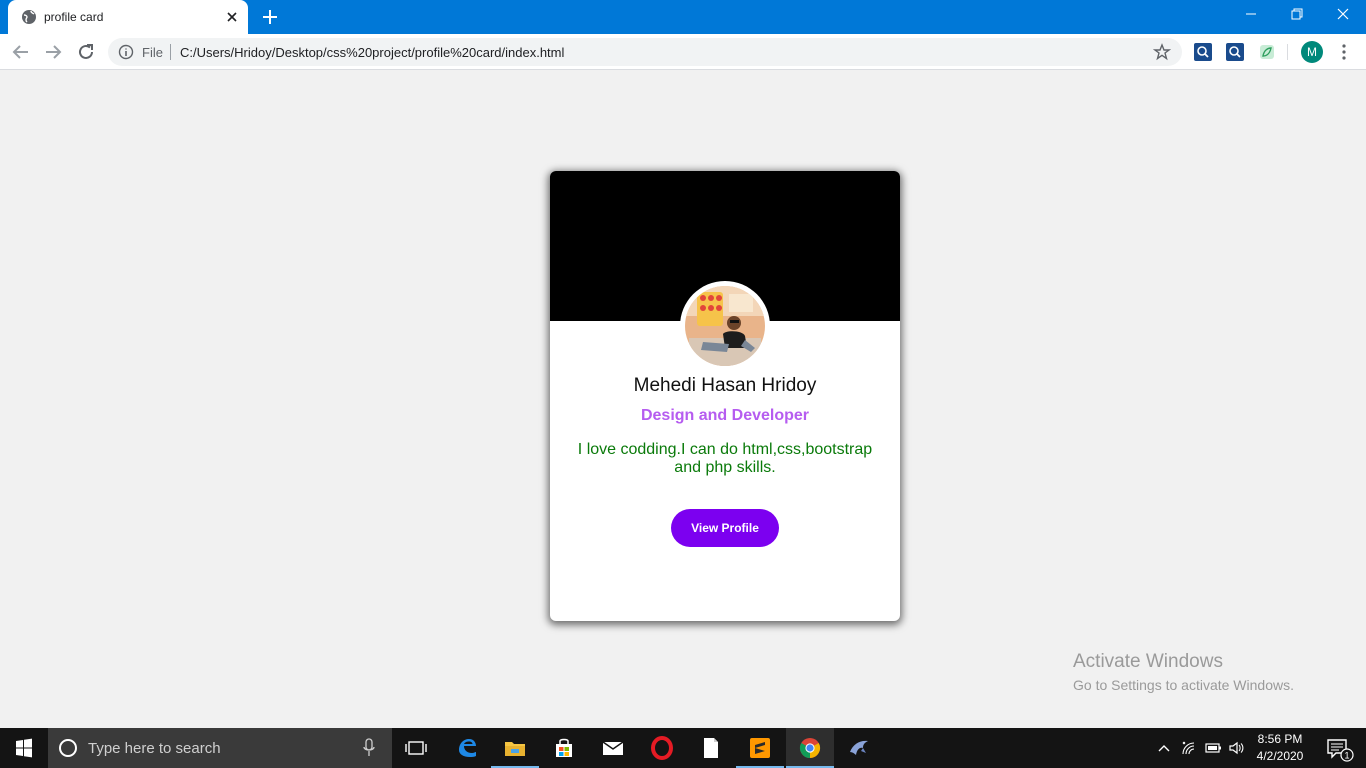 Image resolution: width=1366 pixels, height=768 pixels. Describe the element at coordinates (369, 748) in the screenshot. I see `microphone-icon` at that location.